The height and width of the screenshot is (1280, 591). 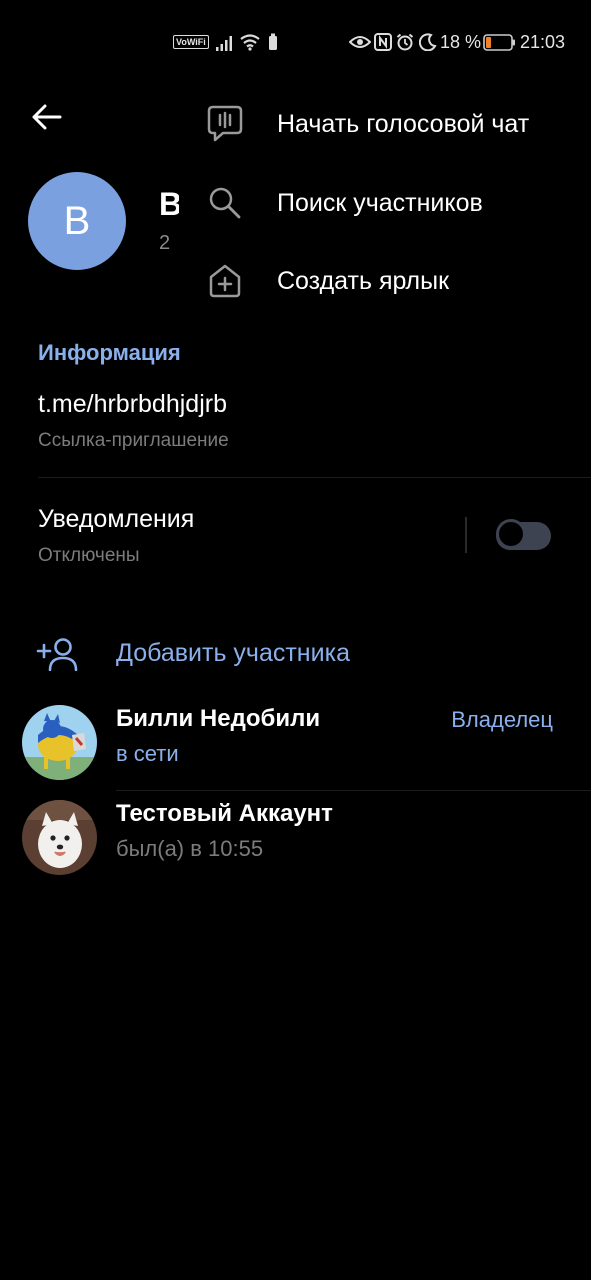 What do you see at coordinates (57, 654) in the screenshot?
I see `add-user-icon` at bounding box center [57, 654].